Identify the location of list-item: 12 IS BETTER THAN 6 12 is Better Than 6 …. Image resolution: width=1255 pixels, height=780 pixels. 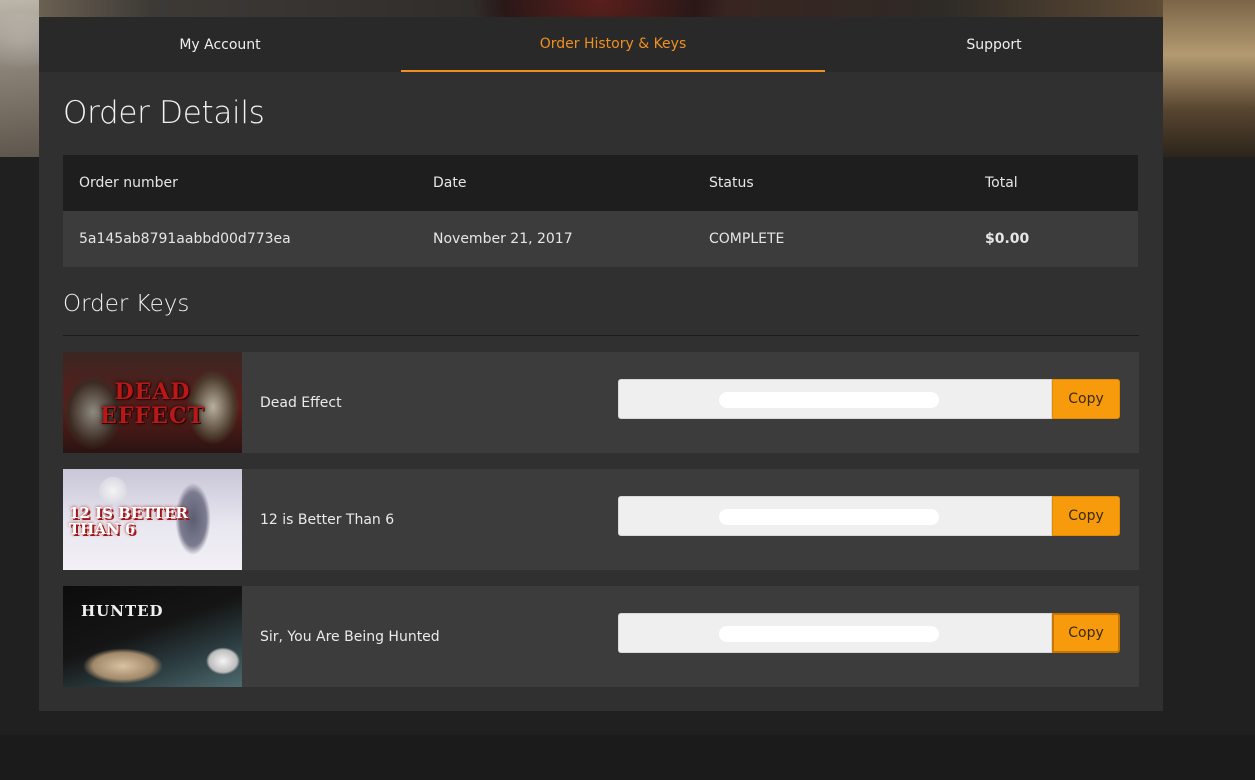
(601, 519).